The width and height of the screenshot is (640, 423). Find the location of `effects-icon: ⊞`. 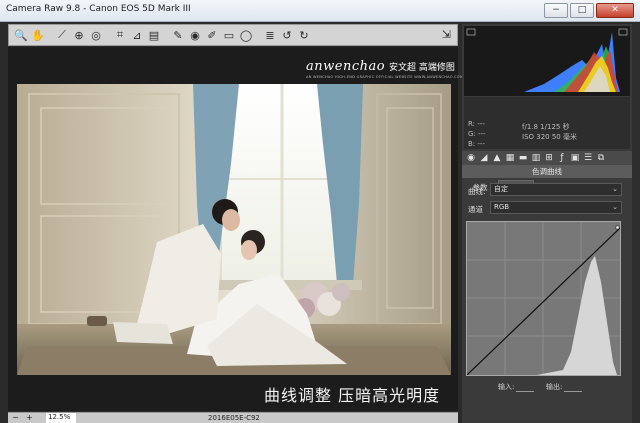

effects-icon: ⊞ is located at coordinates (549, 158).